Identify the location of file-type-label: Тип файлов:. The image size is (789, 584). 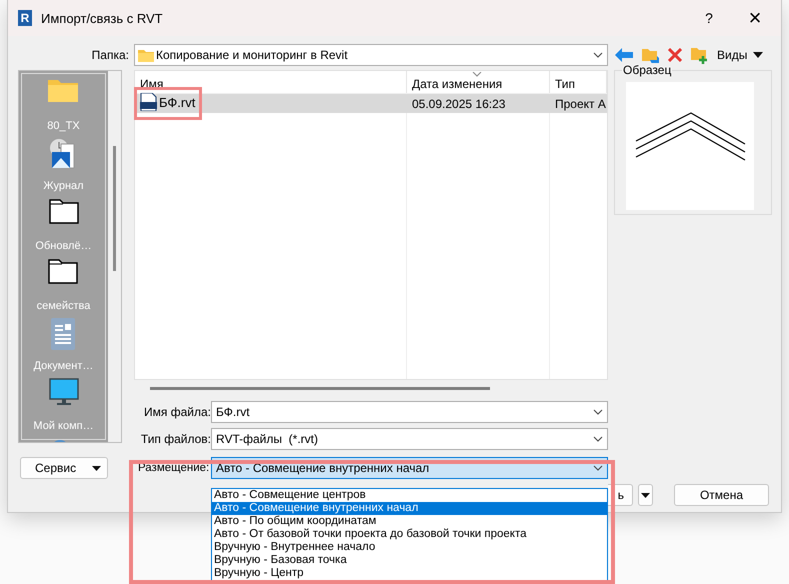
(175, 439).